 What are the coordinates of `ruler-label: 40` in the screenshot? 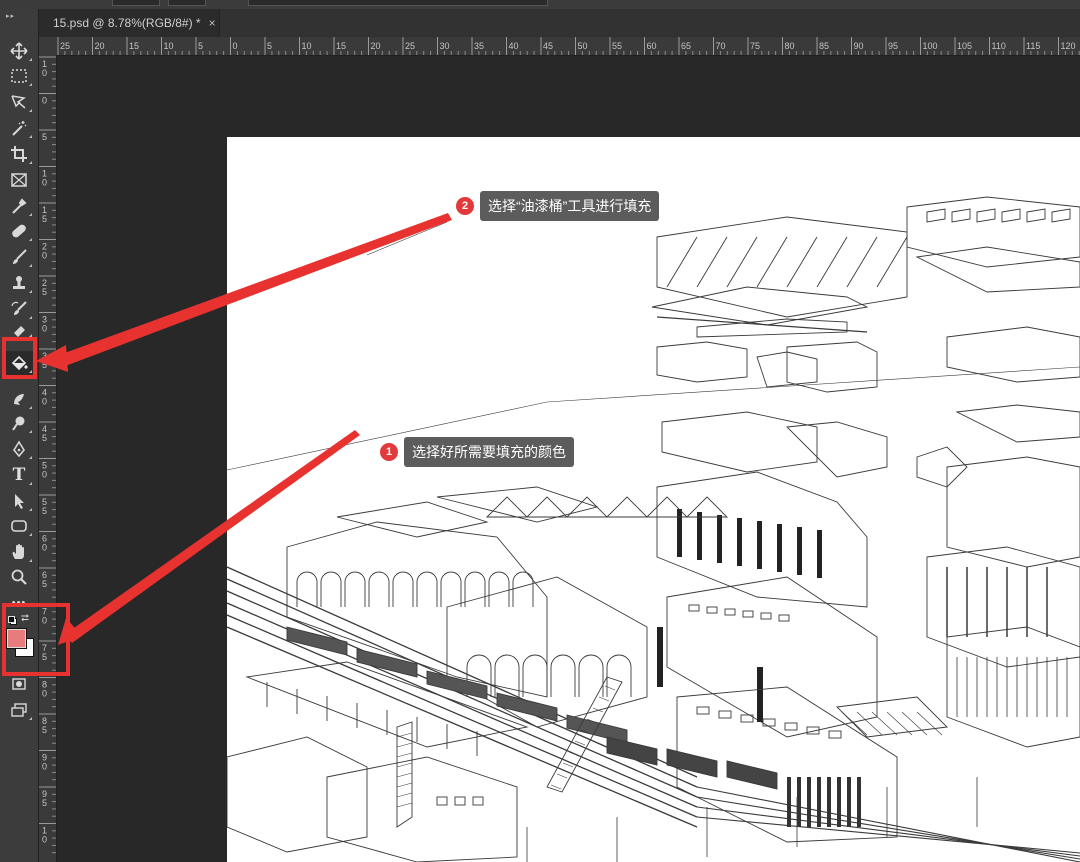 It's located at (514, 46).